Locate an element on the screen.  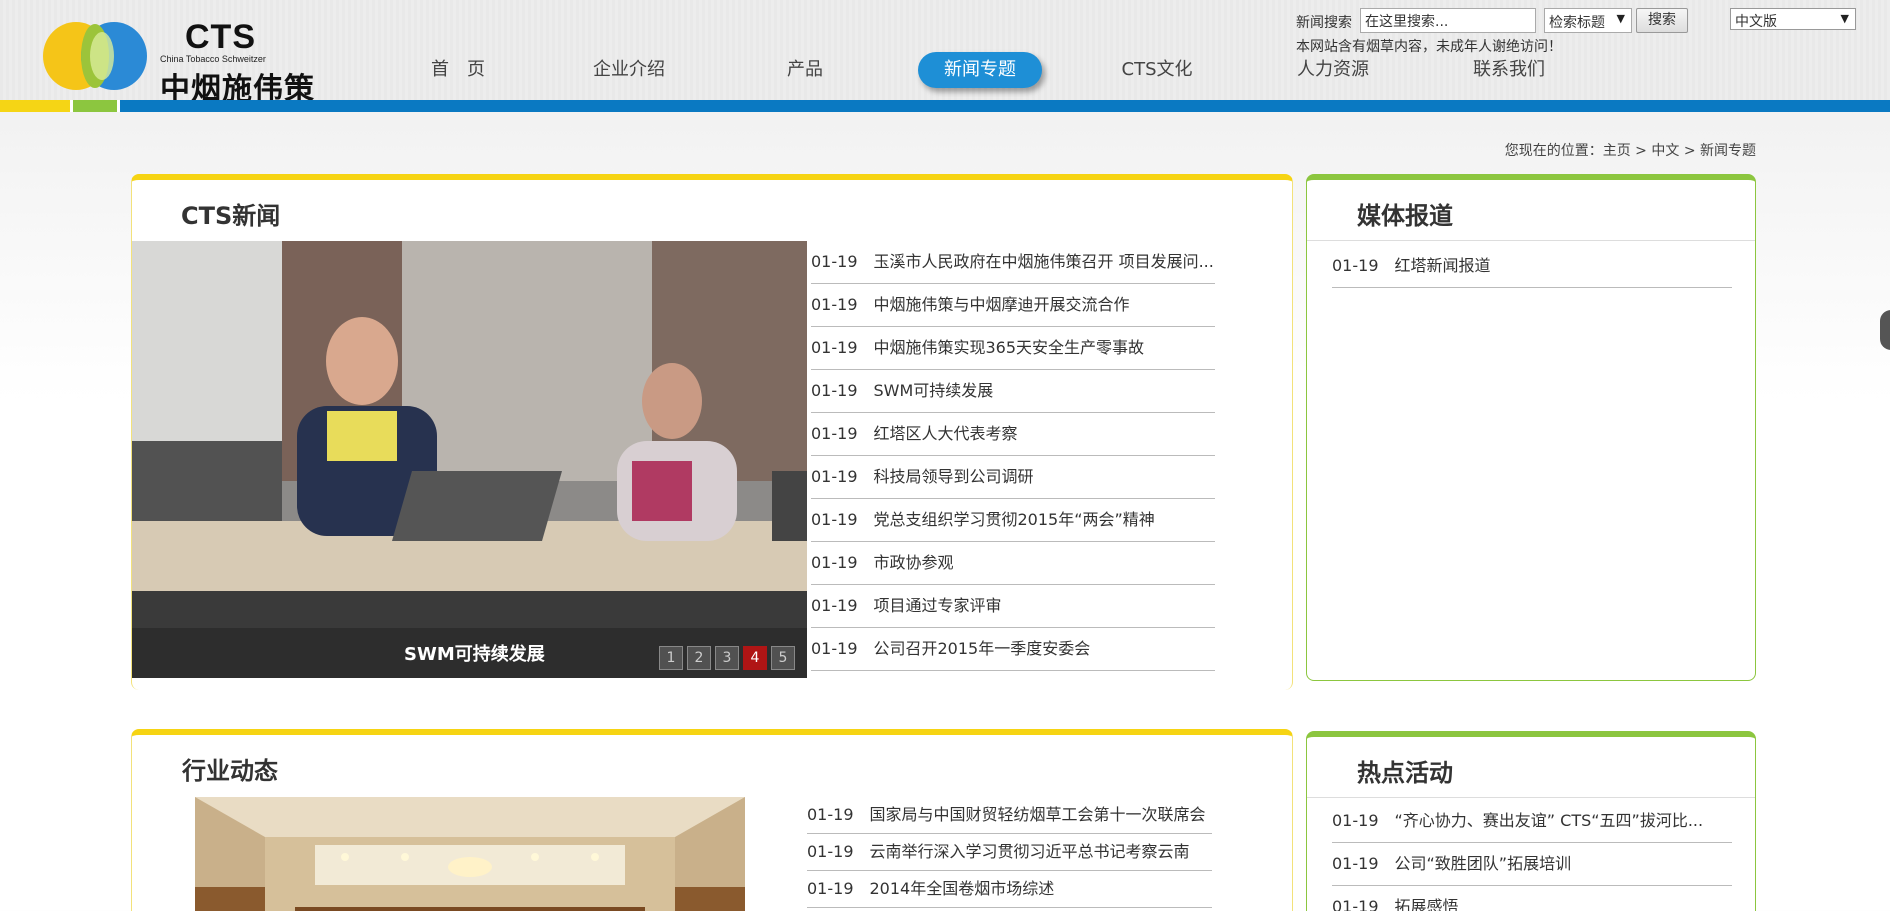
pager-button-active: 4 is located at coordinates (755, 658).